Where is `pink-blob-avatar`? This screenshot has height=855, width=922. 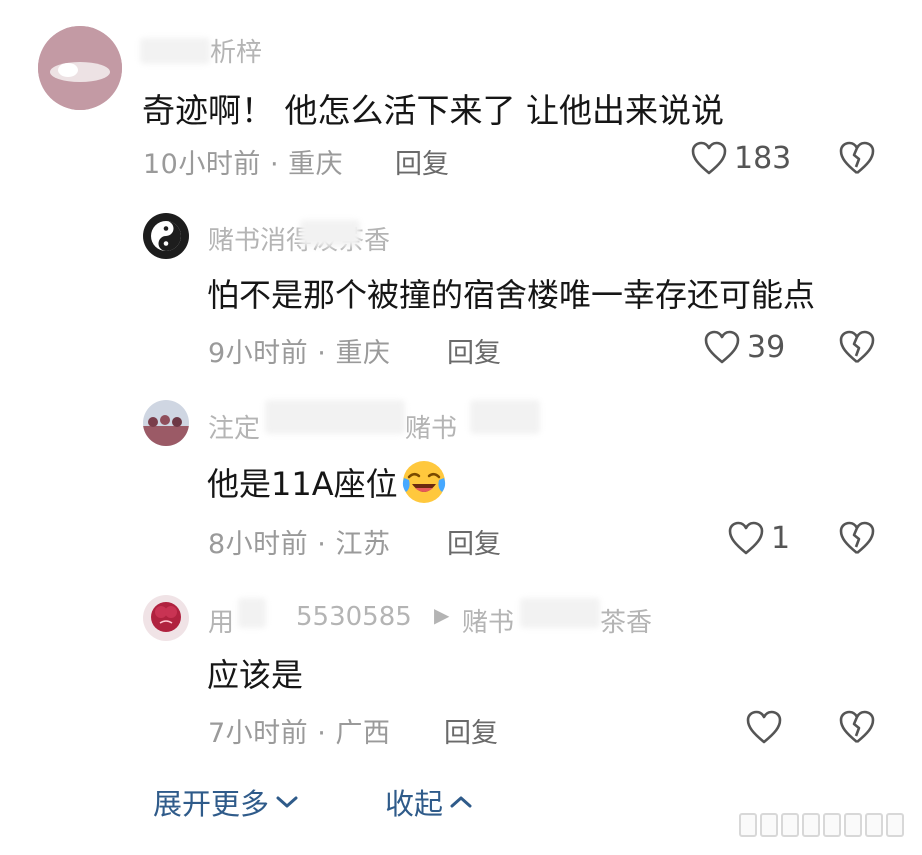 pink-blob-avatar is located at coordinates (80, 68).